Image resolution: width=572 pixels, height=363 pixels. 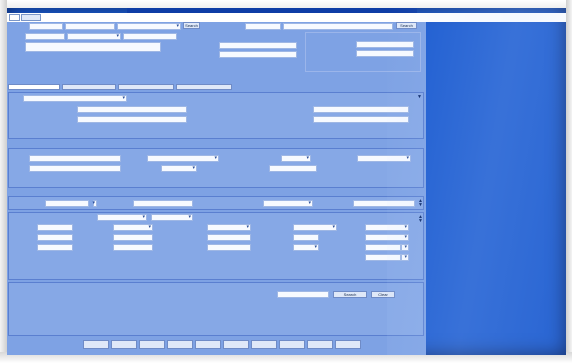 I want to click on person-race-select, so click(x=315, y=227).